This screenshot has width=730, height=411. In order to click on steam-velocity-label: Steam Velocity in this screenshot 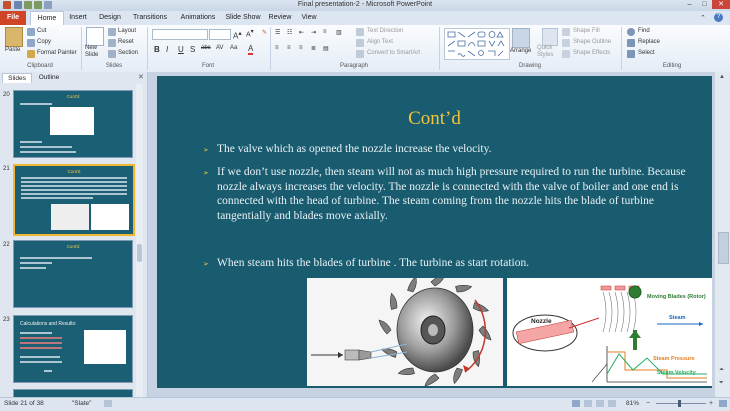, I will do `click(676, 373)`.